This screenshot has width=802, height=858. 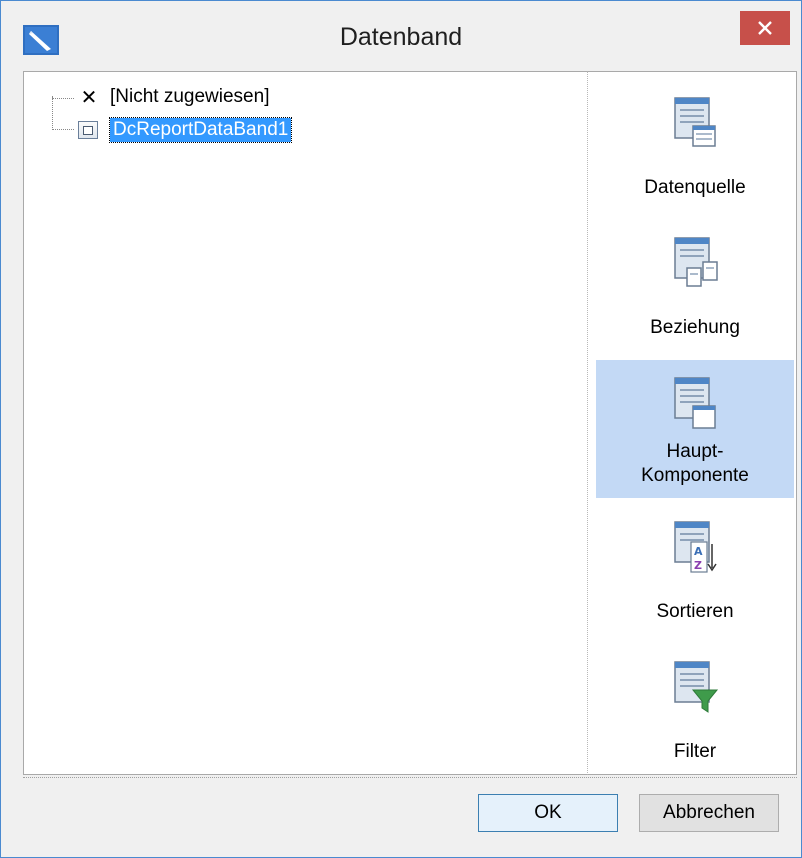 I want to click on filter-button: Filter, so click(x=695, y=709).